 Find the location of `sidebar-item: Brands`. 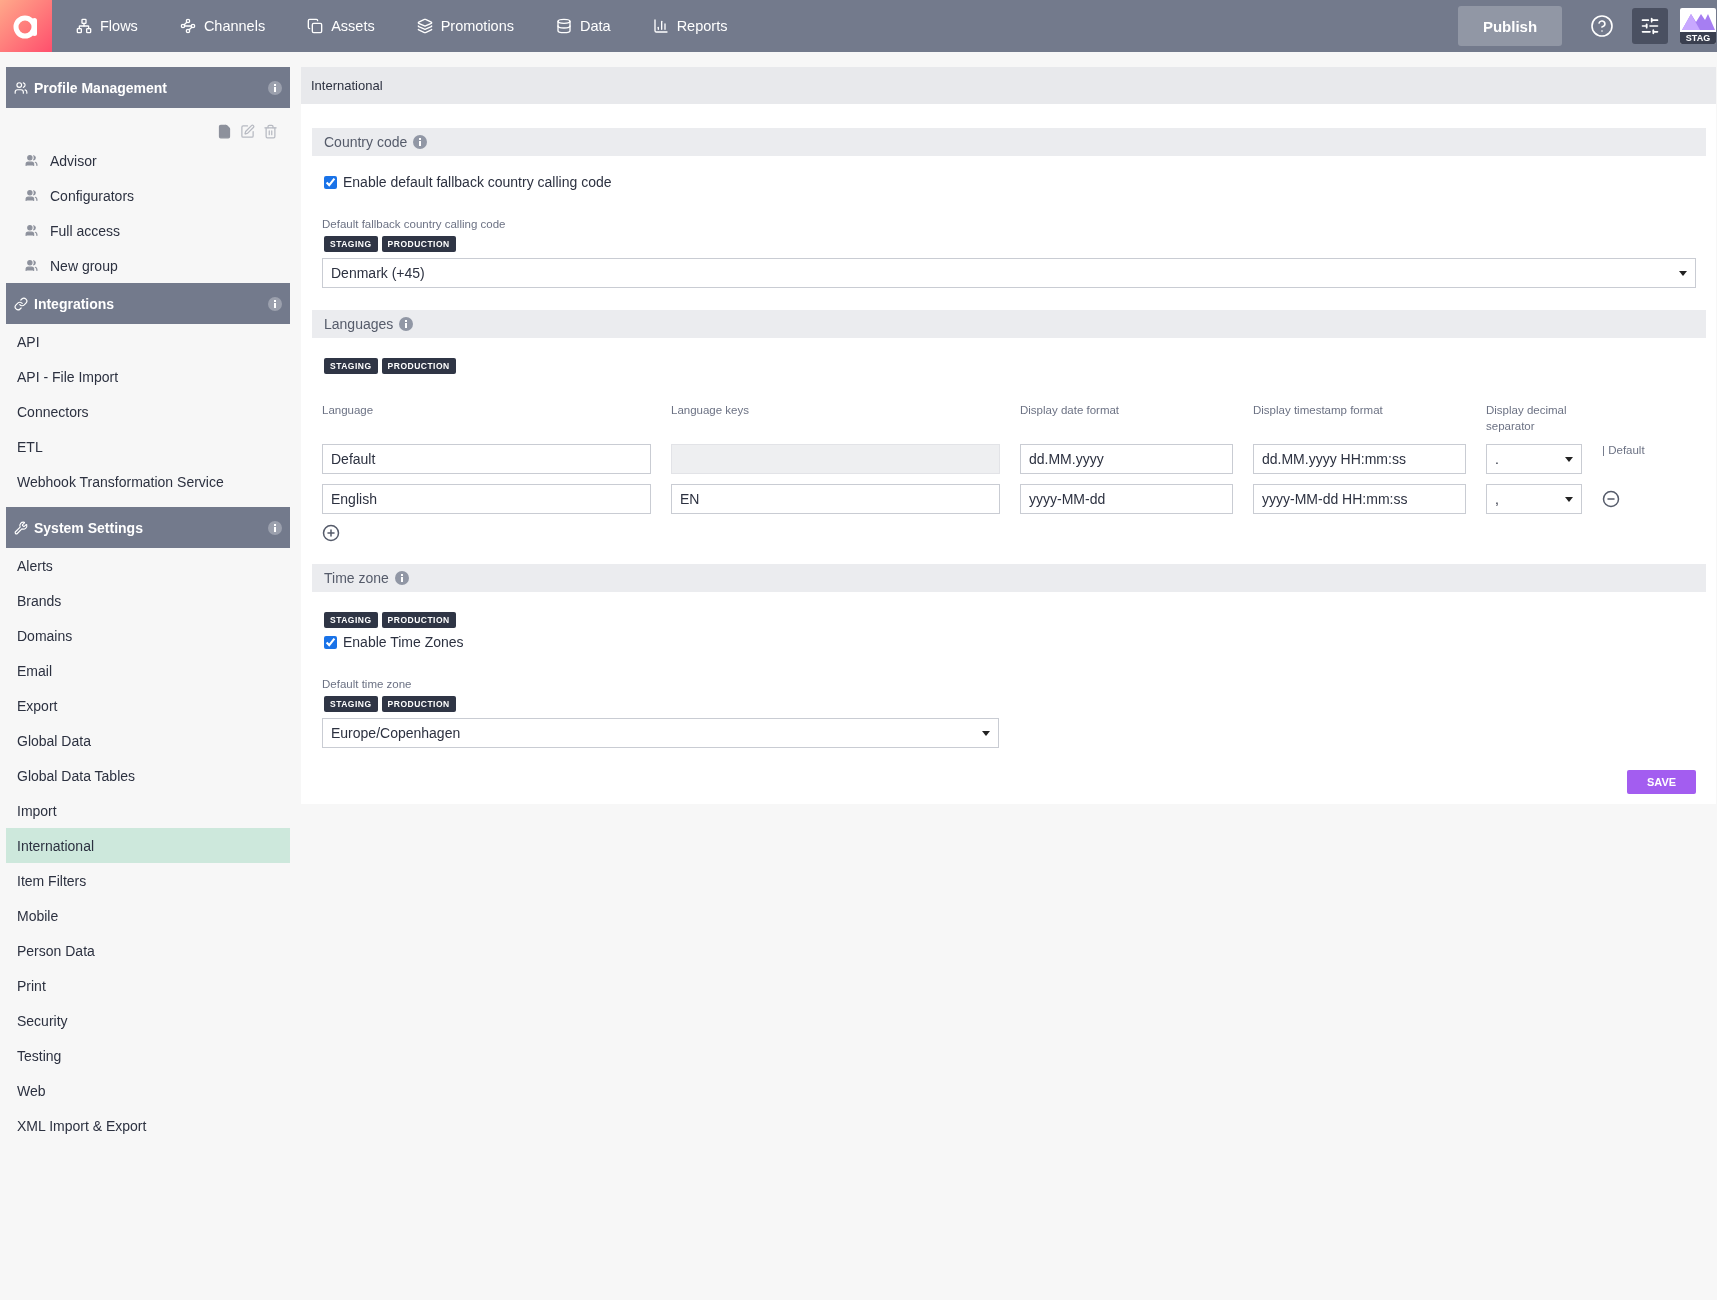

sidebar-item: Brands is located at coordinates (148, 600).